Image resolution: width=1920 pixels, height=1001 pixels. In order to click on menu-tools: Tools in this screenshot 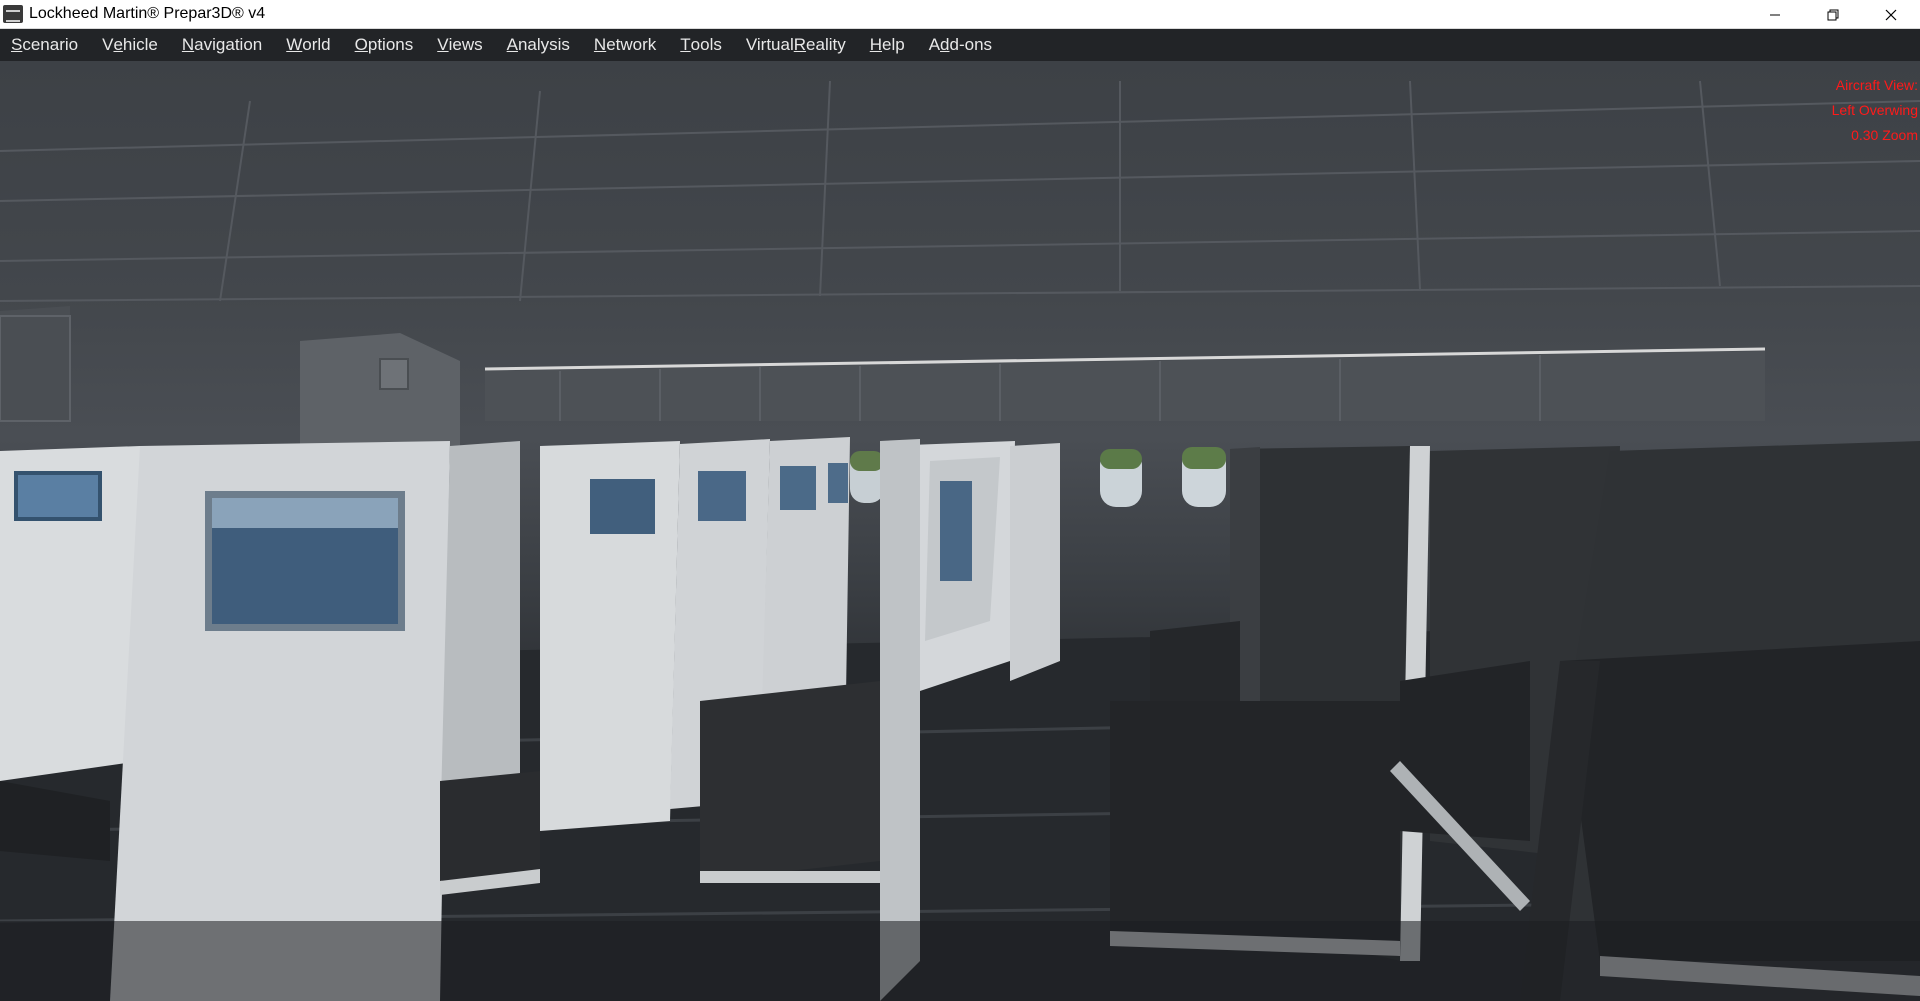, I will do `click(702, 45)`.